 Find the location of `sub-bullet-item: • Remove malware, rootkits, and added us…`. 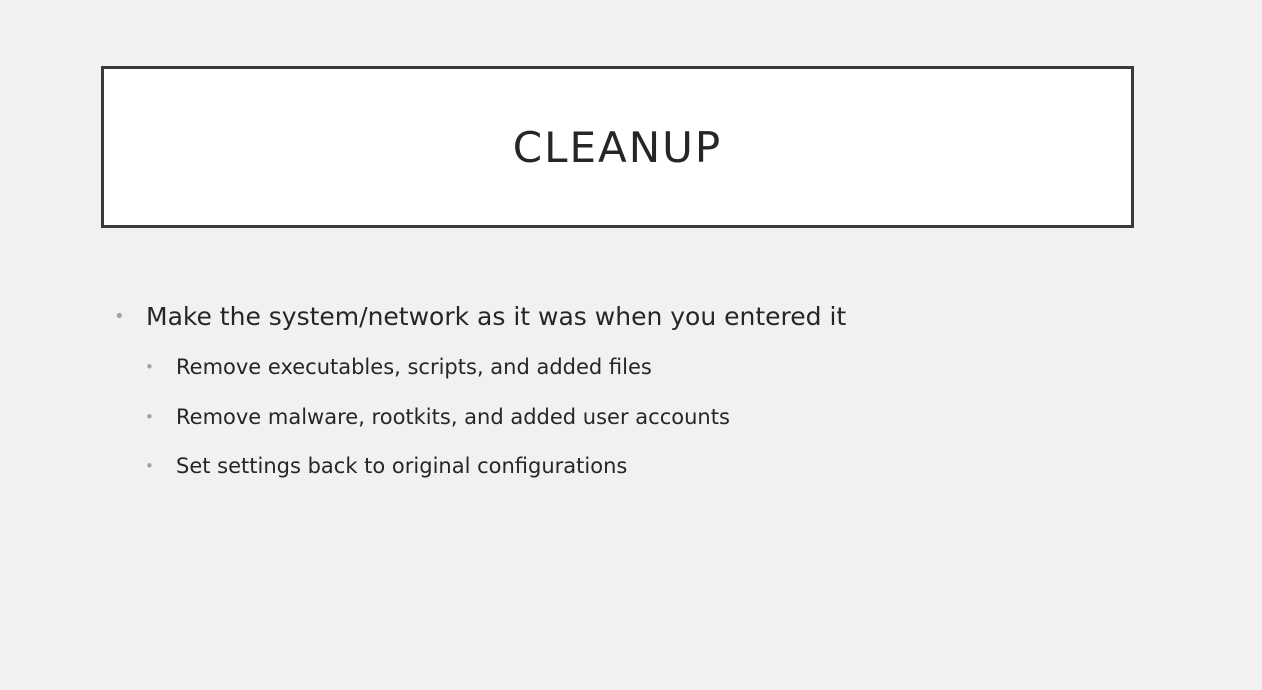

sub-bullet-item: • Remove malware, rootkits, and added us… is located at coordinates (614, 419).